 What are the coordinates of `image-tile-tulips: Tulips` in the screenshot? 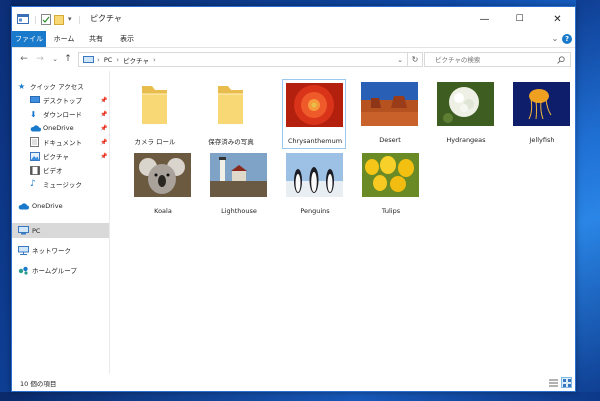 It's located at (391, 185).